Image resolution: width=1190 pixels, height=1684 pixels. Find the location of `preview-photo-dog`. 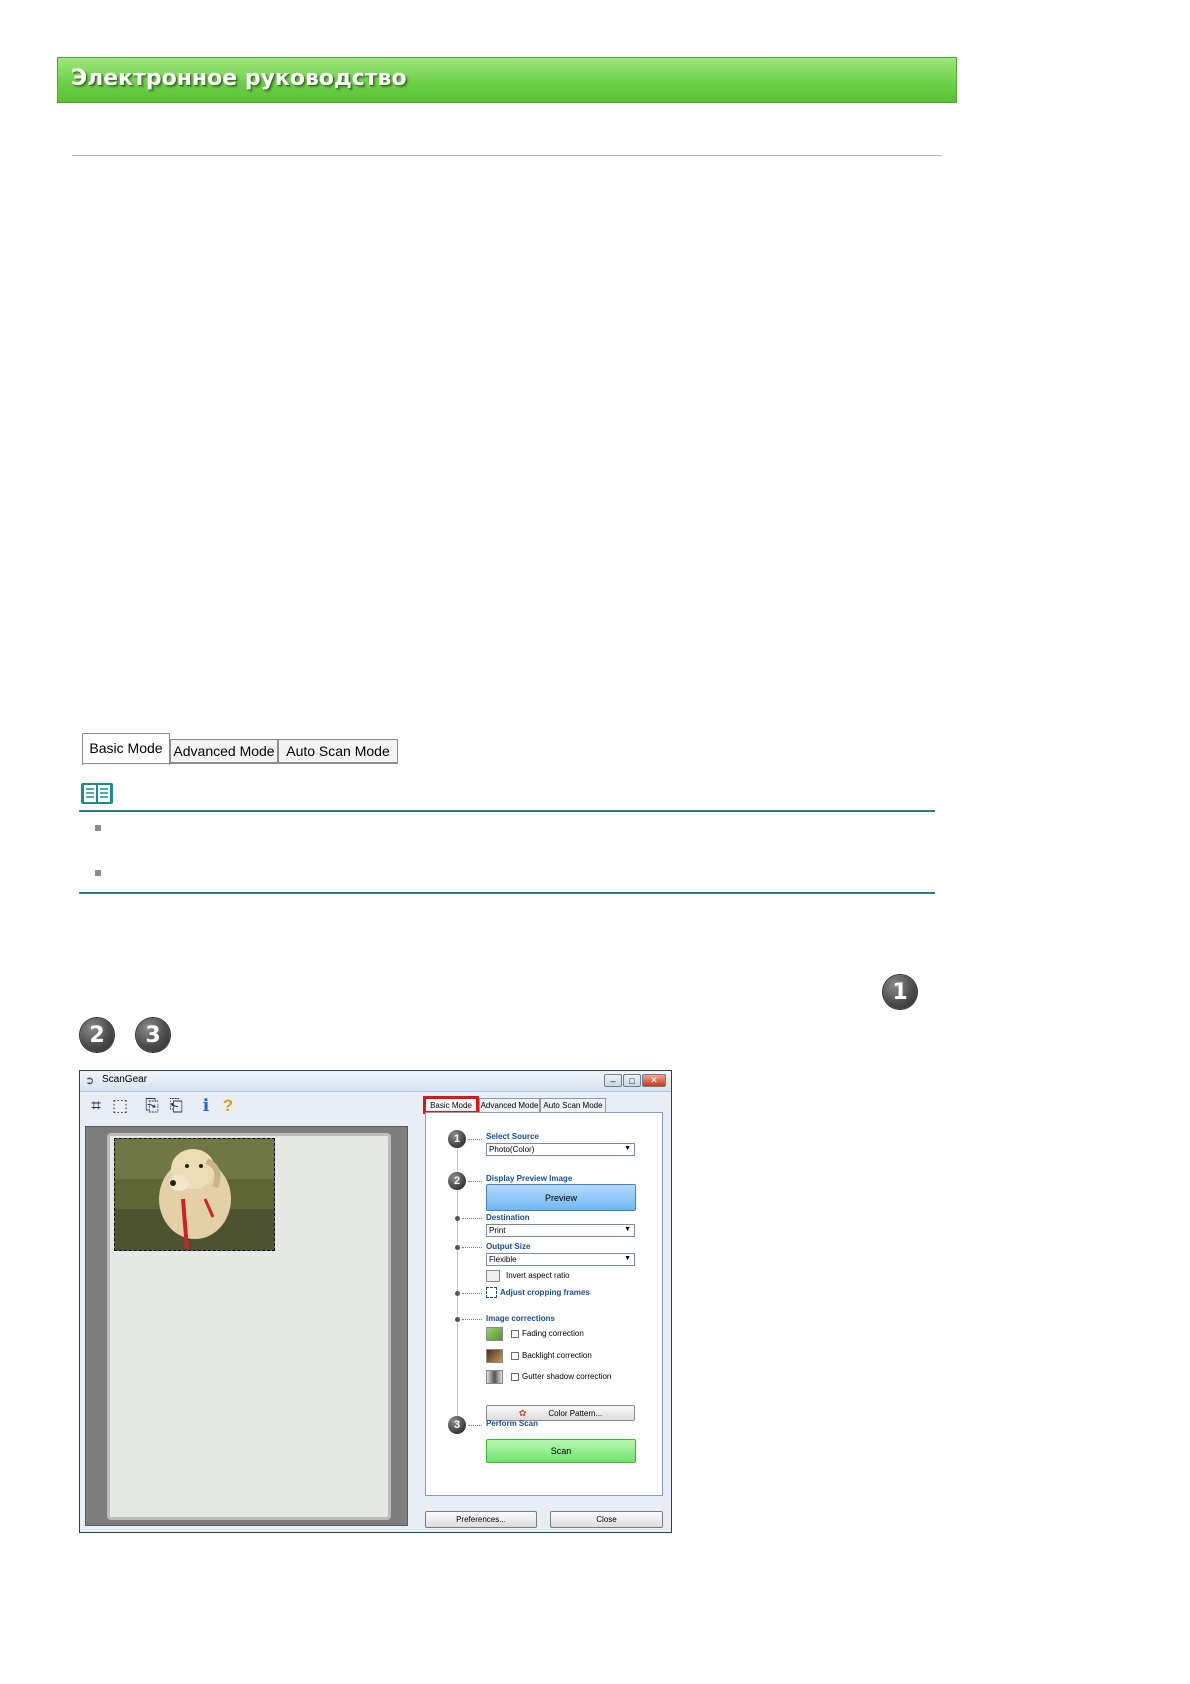

preview-photo-dog is located at coordinates (194, 1194).